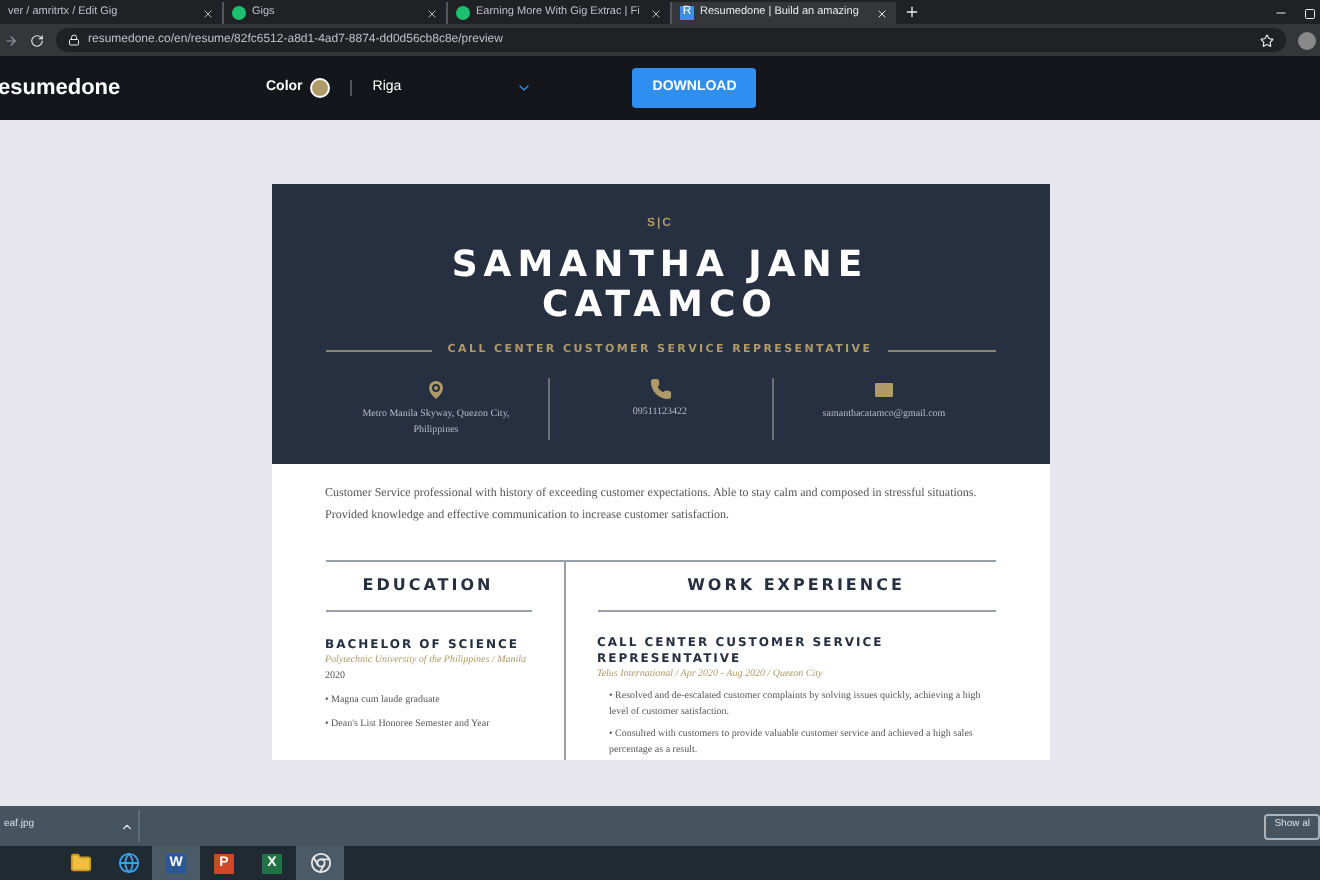  What do you see at coordinates (127, 826) in the screenshot?
I see `chevron-up-icon` at bounding box center [127, 826].